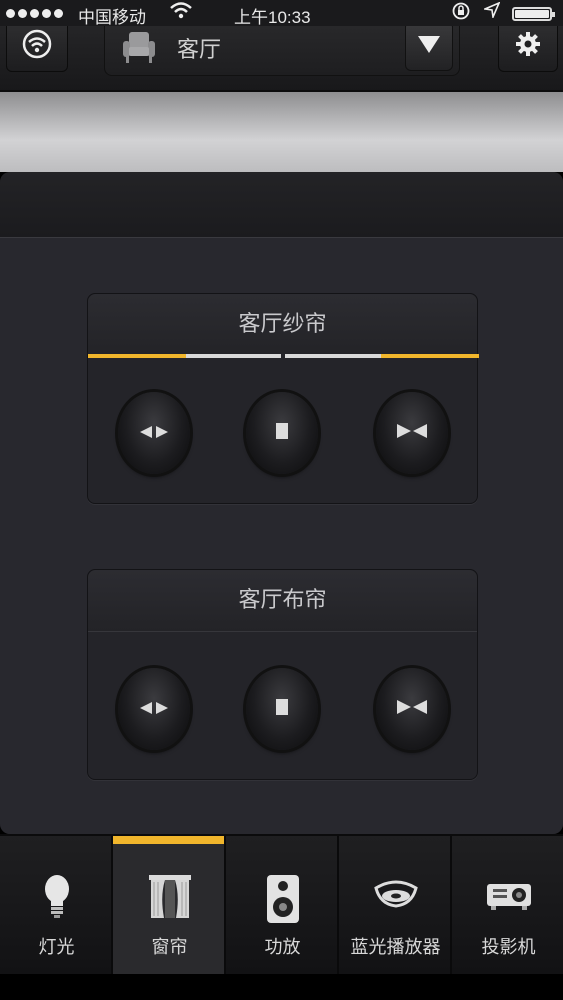 This screenshot has width=563, height=1000. Describe the element at coordinates (281, 132) in the screenshot. I see `header-divider-band` at that location.